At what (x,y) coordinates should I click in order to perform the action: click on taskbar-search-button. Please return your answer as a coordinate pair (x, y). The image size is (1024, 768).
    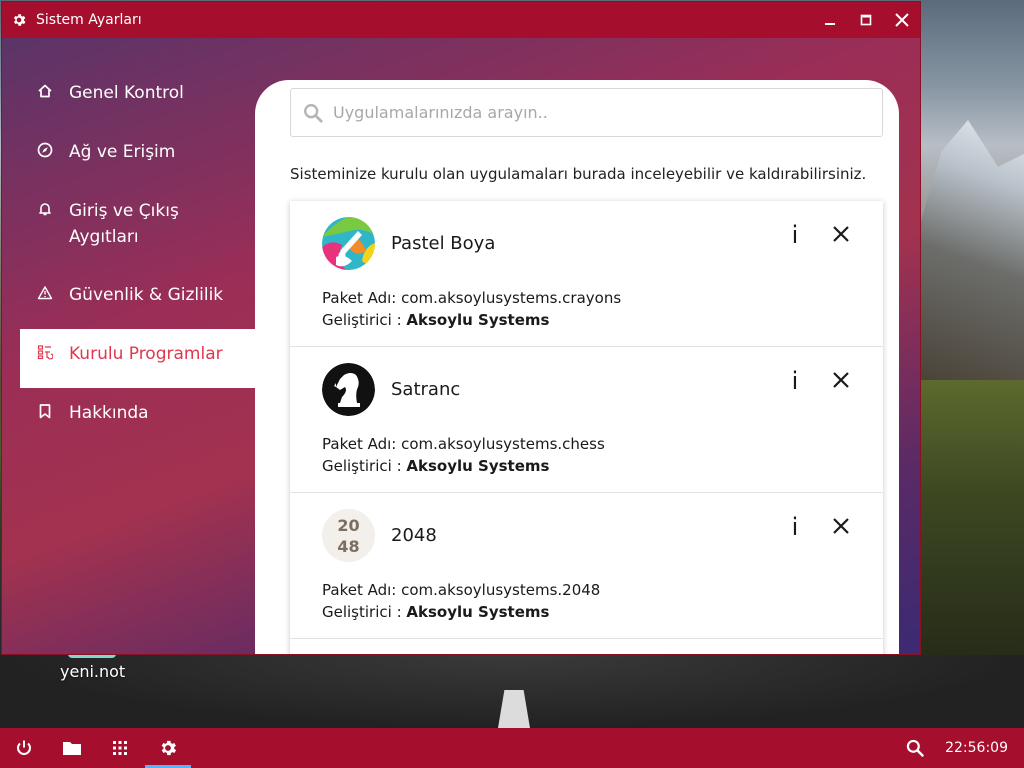
    Looking at the image, I should click on (915, 748).